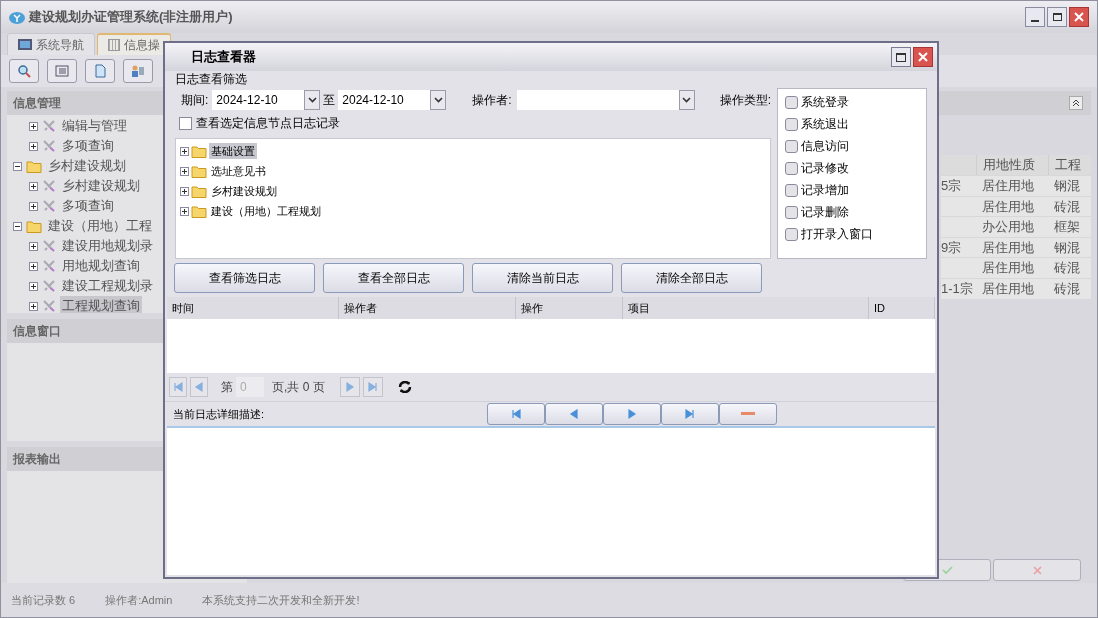 The width and height of the screenshot is (1098, 618). I want to click on checkbox-label: 记录增加, so click(825, 190).